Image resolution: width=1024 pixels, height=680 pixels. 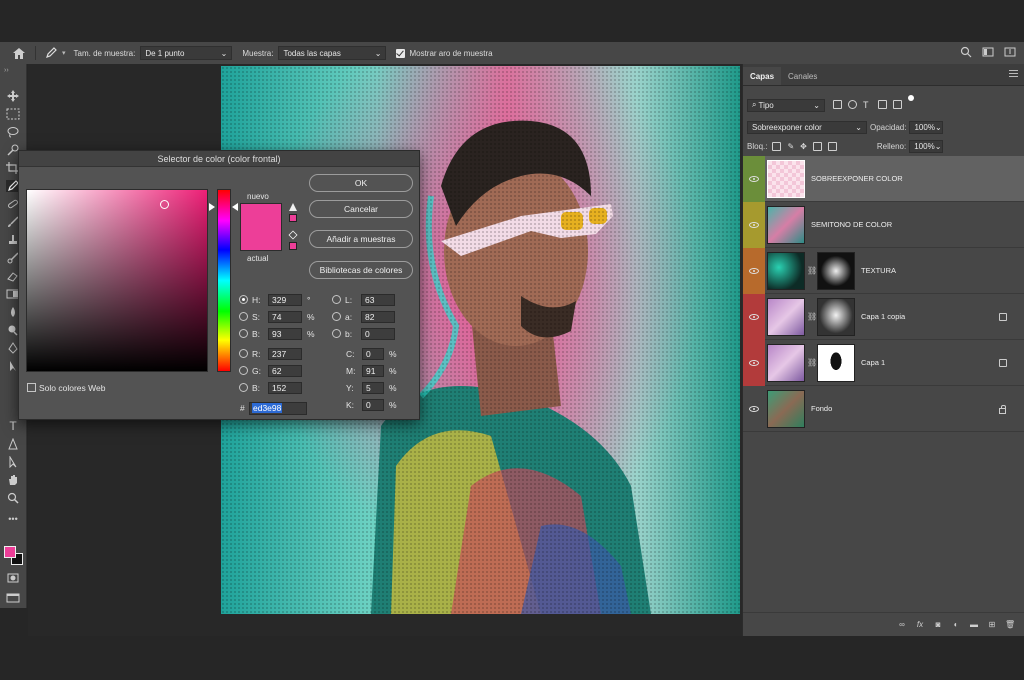 What do you see at coordinates (378, 333) in the screenshot?
I see `lab-b-input: 0` at bounding box center [378, 333].